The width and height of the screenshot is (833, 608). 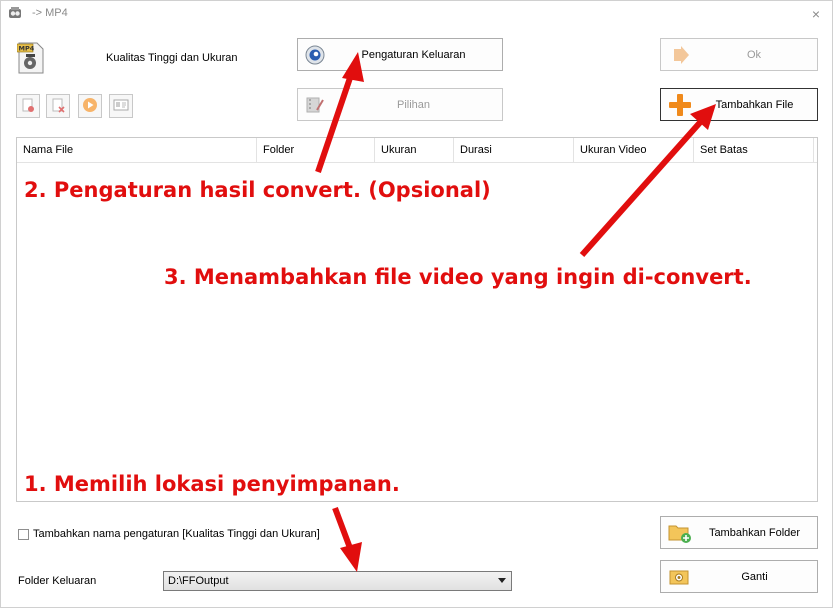 I want to click on add-folder-button: Tambahkan Folder, so click(x=739, y=532).